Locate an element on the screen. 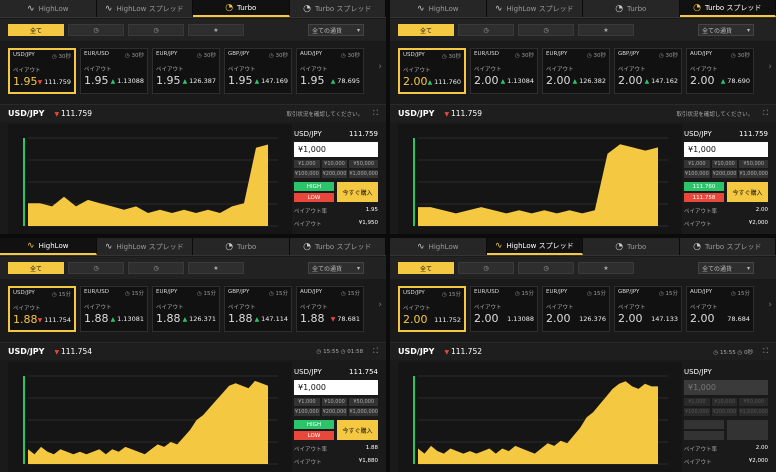 This screenshot has height=472, width=776. asset-card: EUR/JPY ◷ 15分 ペイアウト 2.00 126.376 is located at coordinates (576, 309).